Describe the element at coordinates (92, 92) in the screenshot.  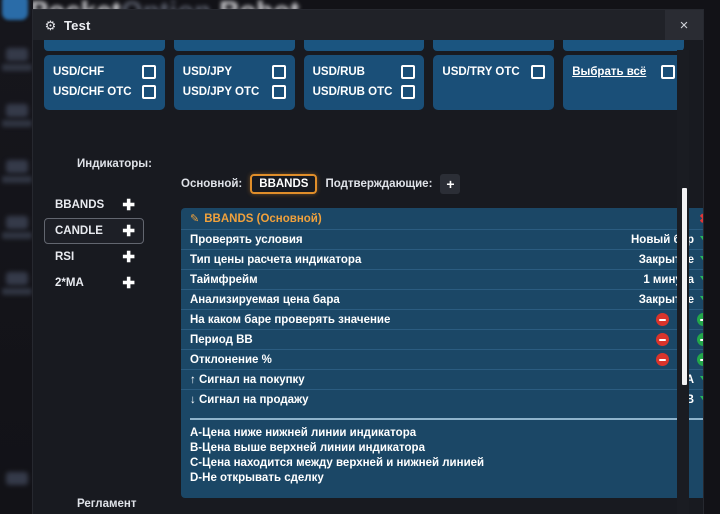
I see `pair-label: USD/CHF OTC` at that location.